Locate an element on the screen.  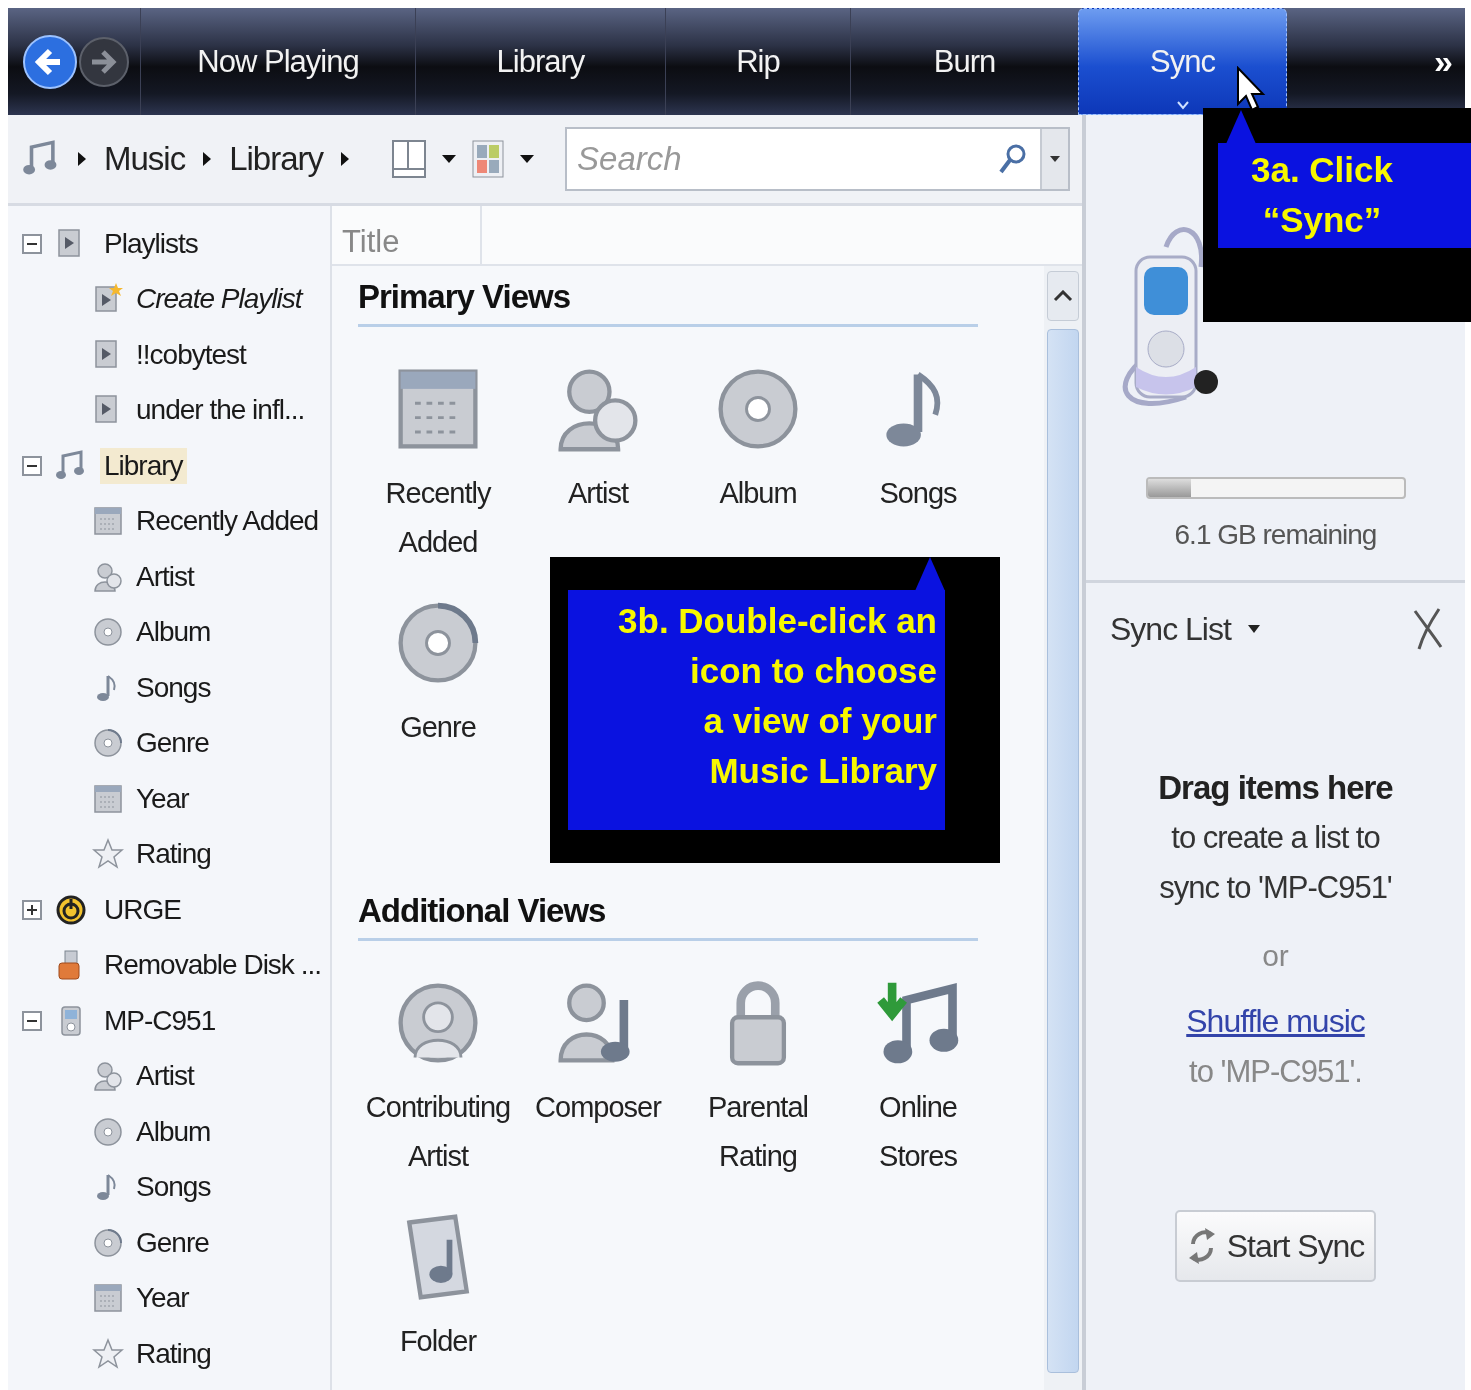
view-label: Album is located at coordinates (758, 493).